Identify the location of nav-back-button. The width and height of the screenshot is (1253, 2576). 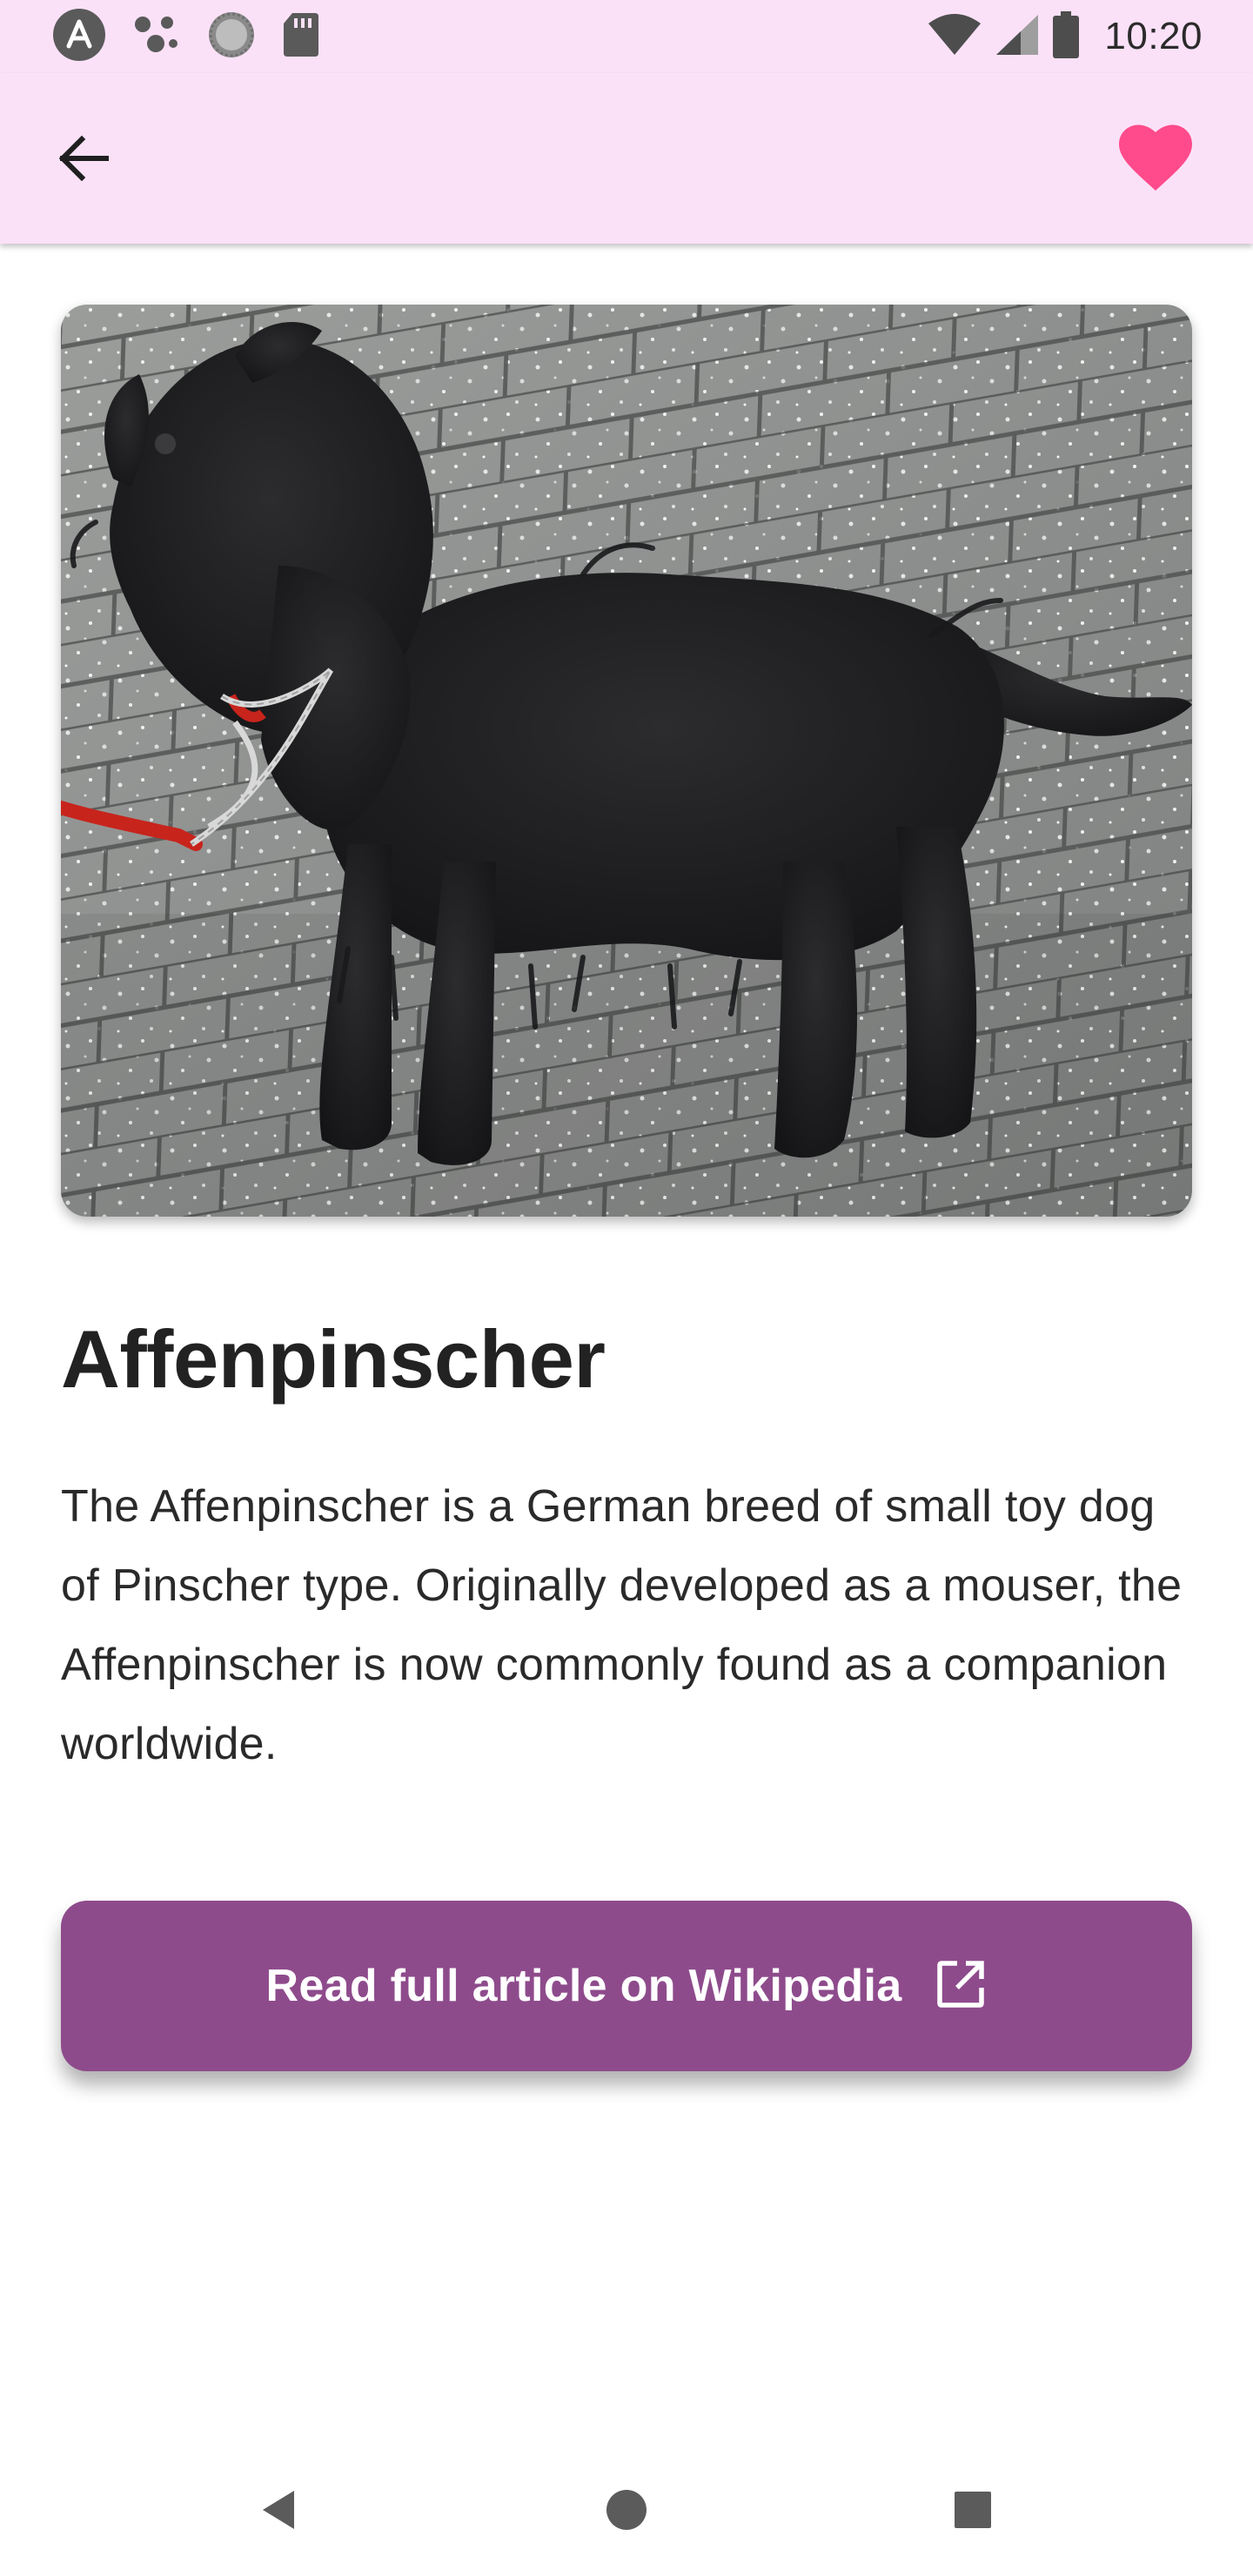
(278, 2511).